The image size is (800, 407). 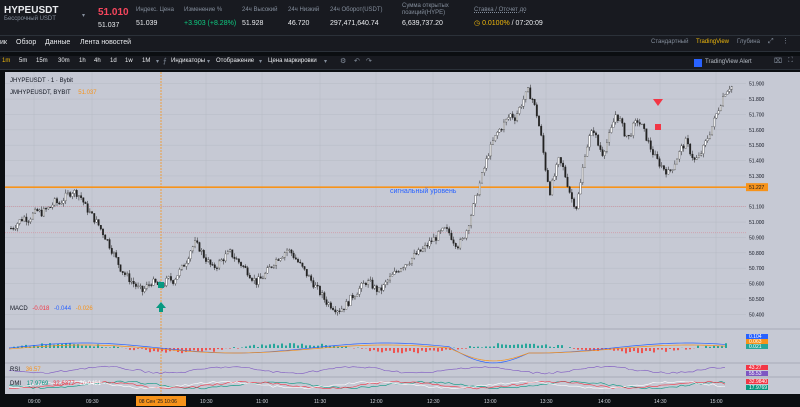 I want to click on interval-5m: 5m, so click(x=23, y=61).